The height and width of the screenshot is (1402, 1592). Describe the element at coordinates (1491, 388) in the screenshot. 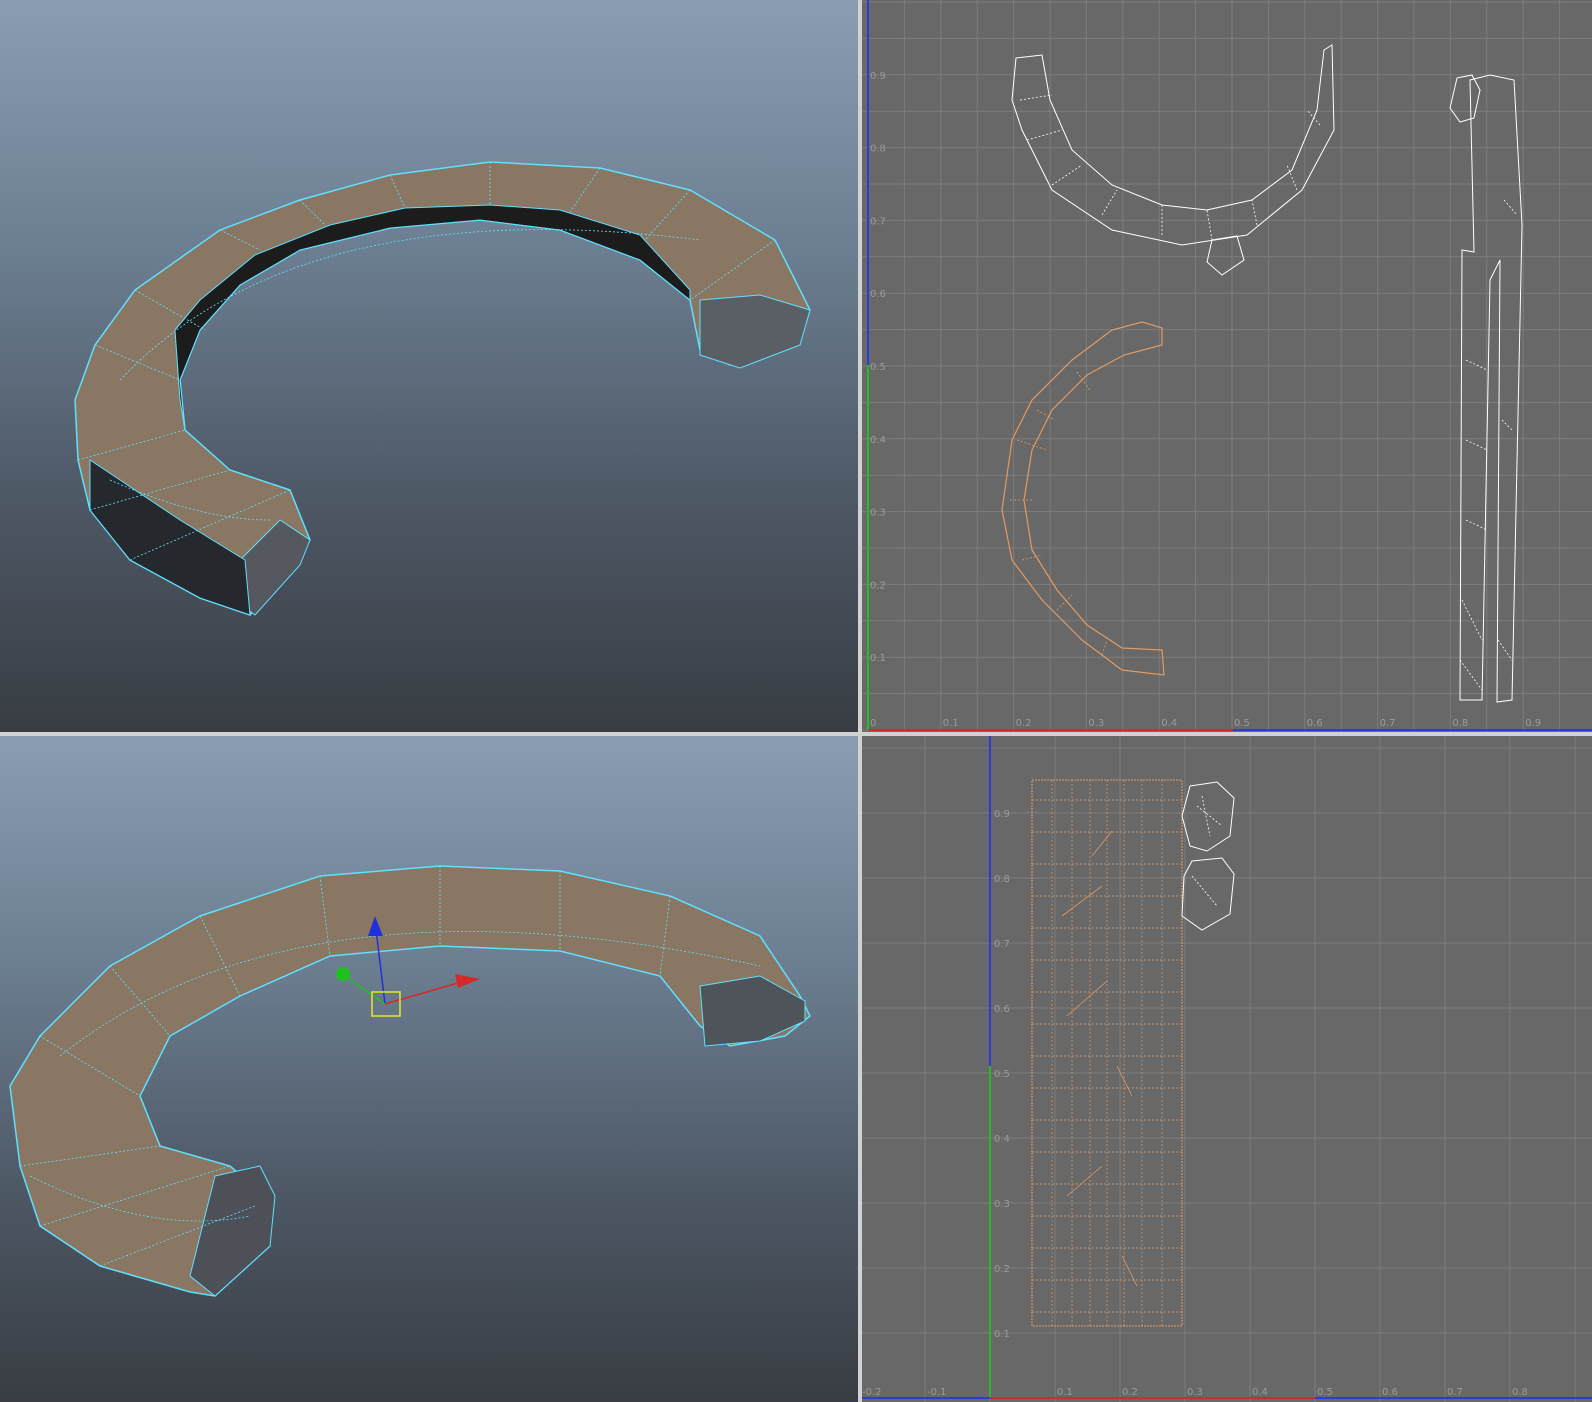

I see `uv-shell-strip` at that location.